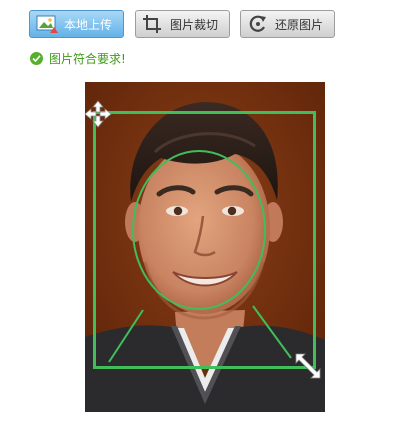 Image resolution: width=418 pixels, height=430 pixels. Describe the element at coordinates (299, 24) in the screenshot. I see `restore-button-label: 还原图片` at that location.